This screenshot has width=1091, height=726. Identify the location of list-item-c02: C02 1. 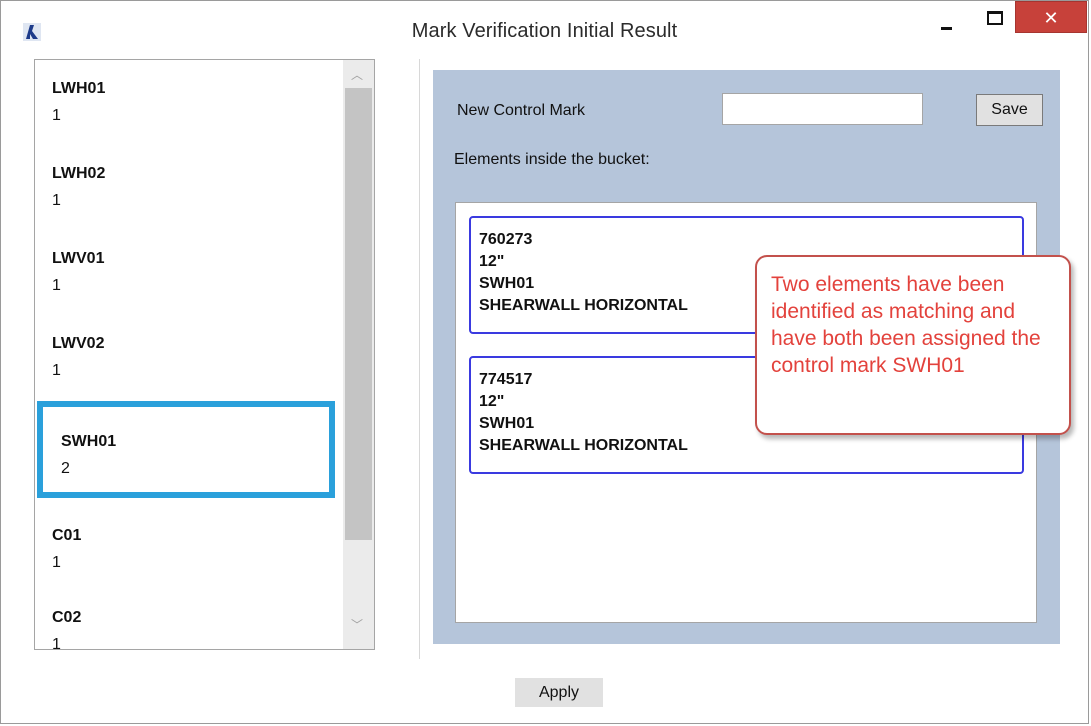
(190, 619).